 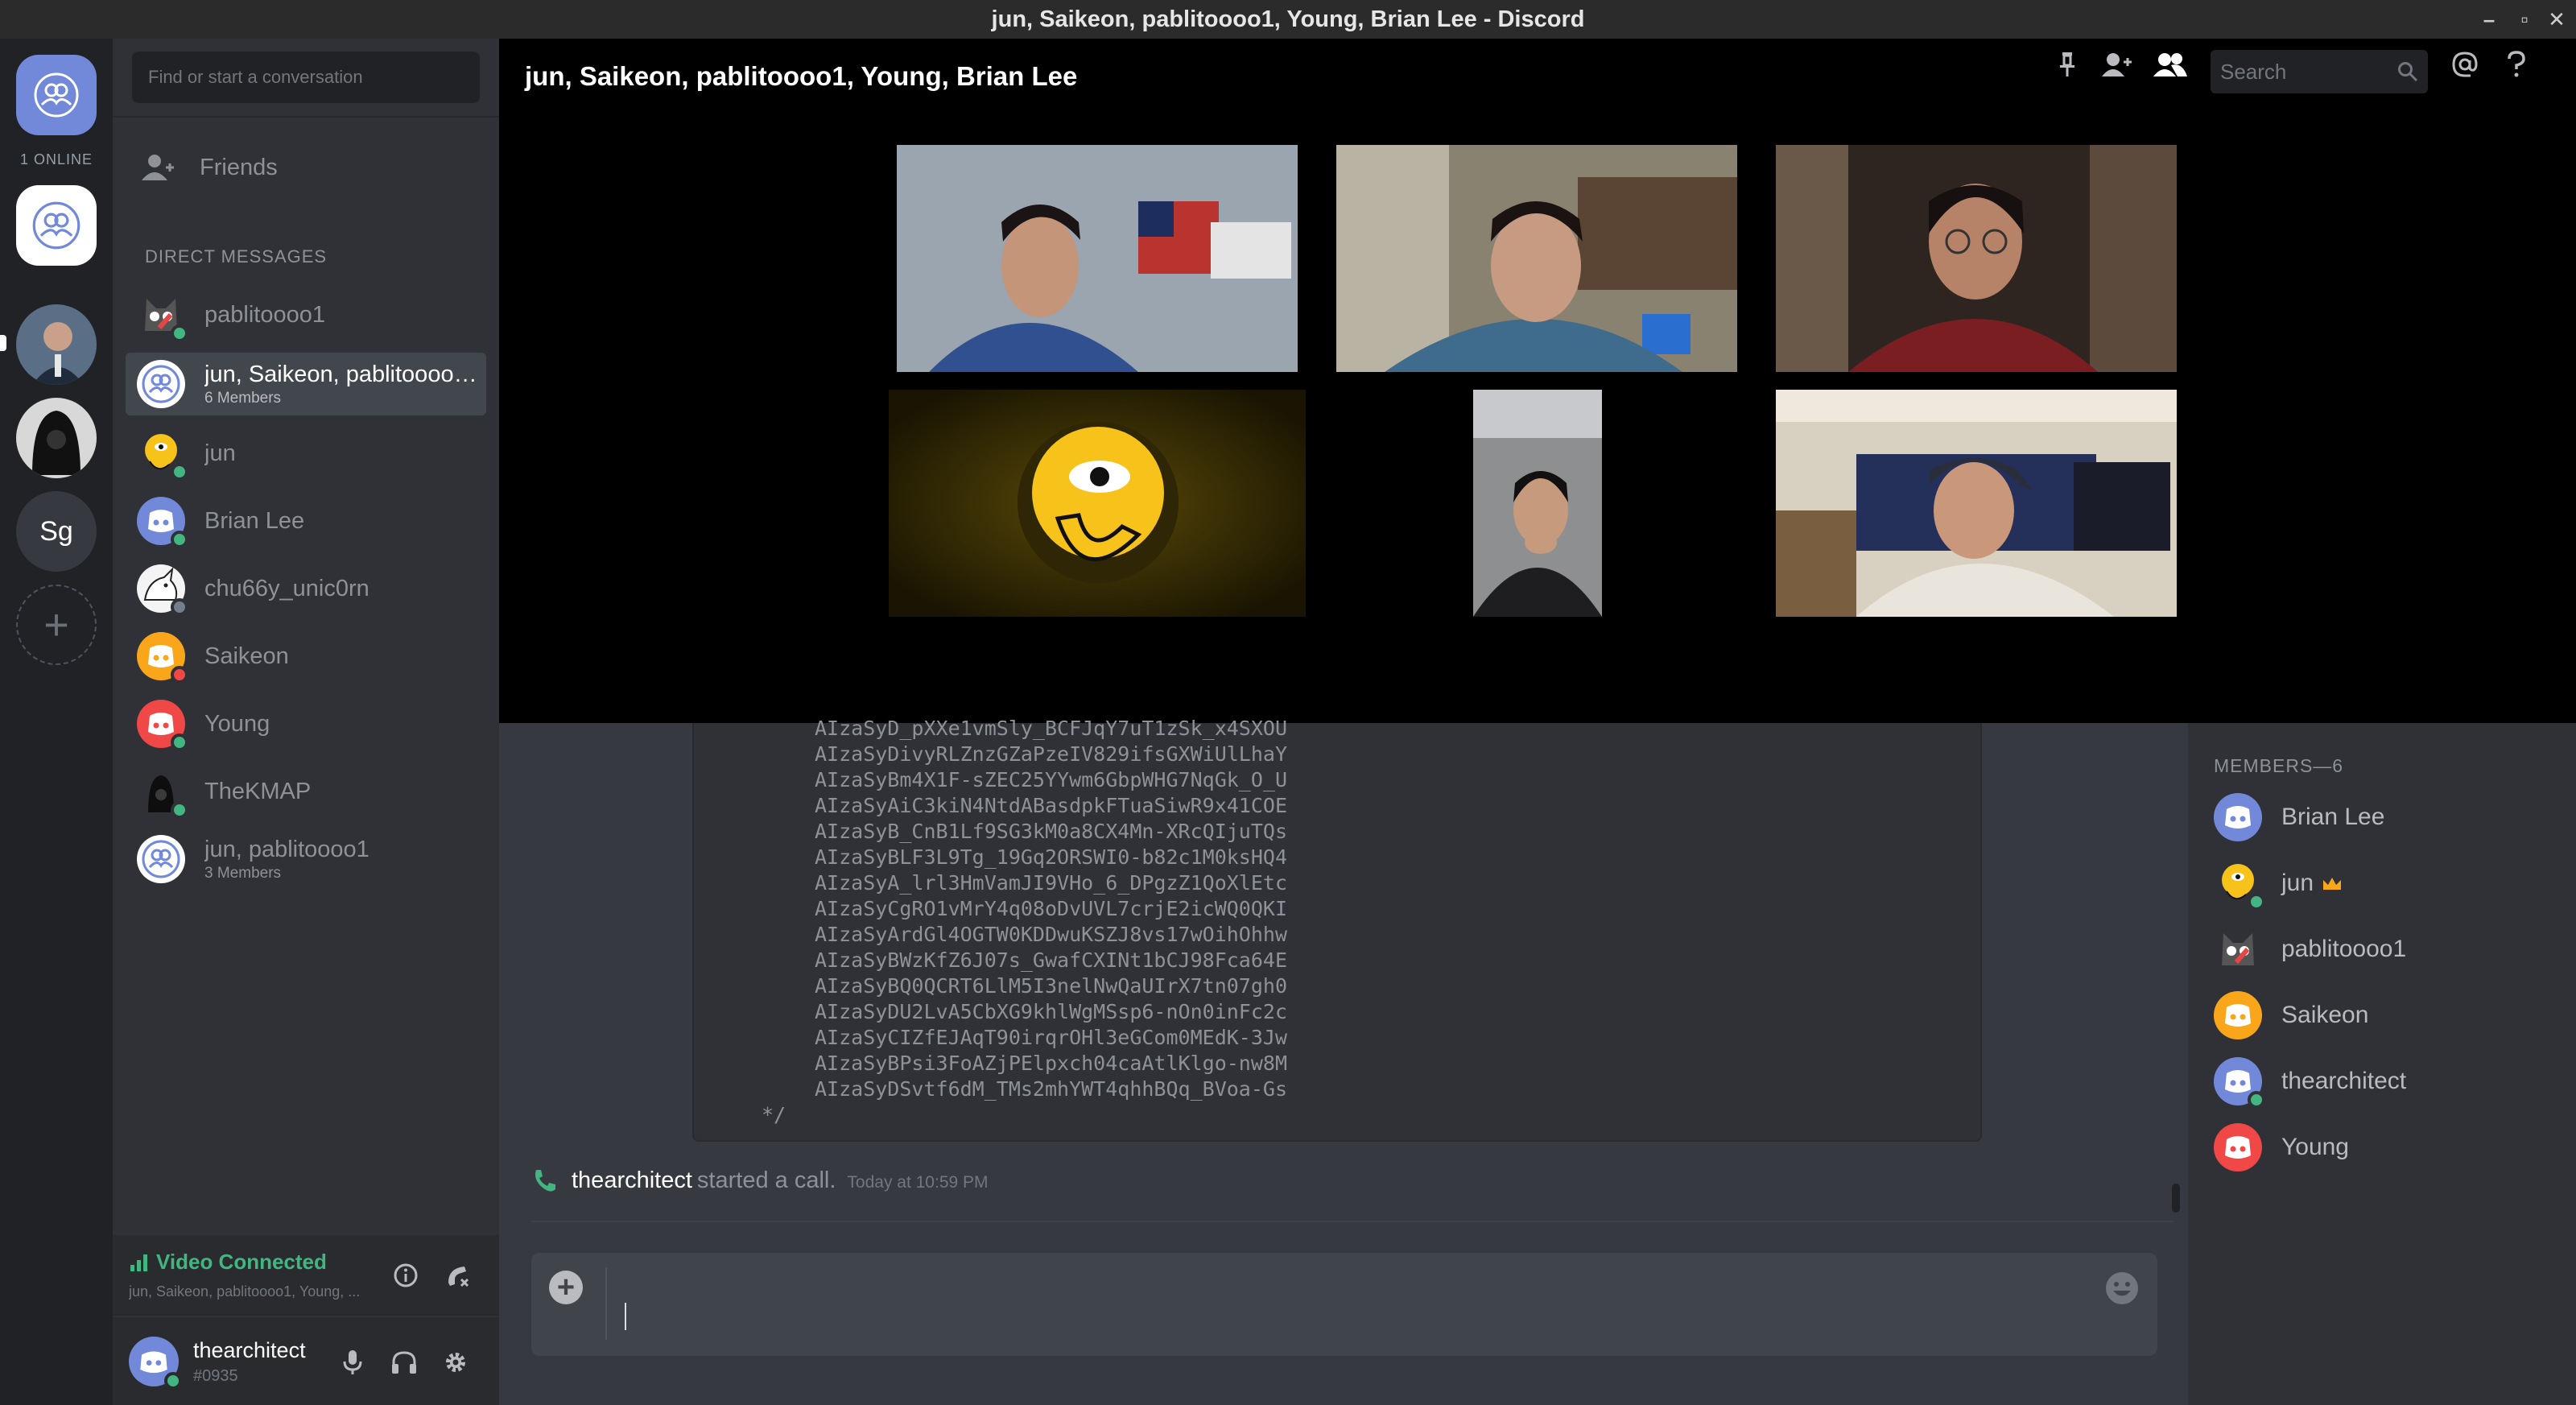 What do you see at coordinates (456, 1362) in the screenshot?
I see `settings-gear-icon` at bounding box center [456, 1362].